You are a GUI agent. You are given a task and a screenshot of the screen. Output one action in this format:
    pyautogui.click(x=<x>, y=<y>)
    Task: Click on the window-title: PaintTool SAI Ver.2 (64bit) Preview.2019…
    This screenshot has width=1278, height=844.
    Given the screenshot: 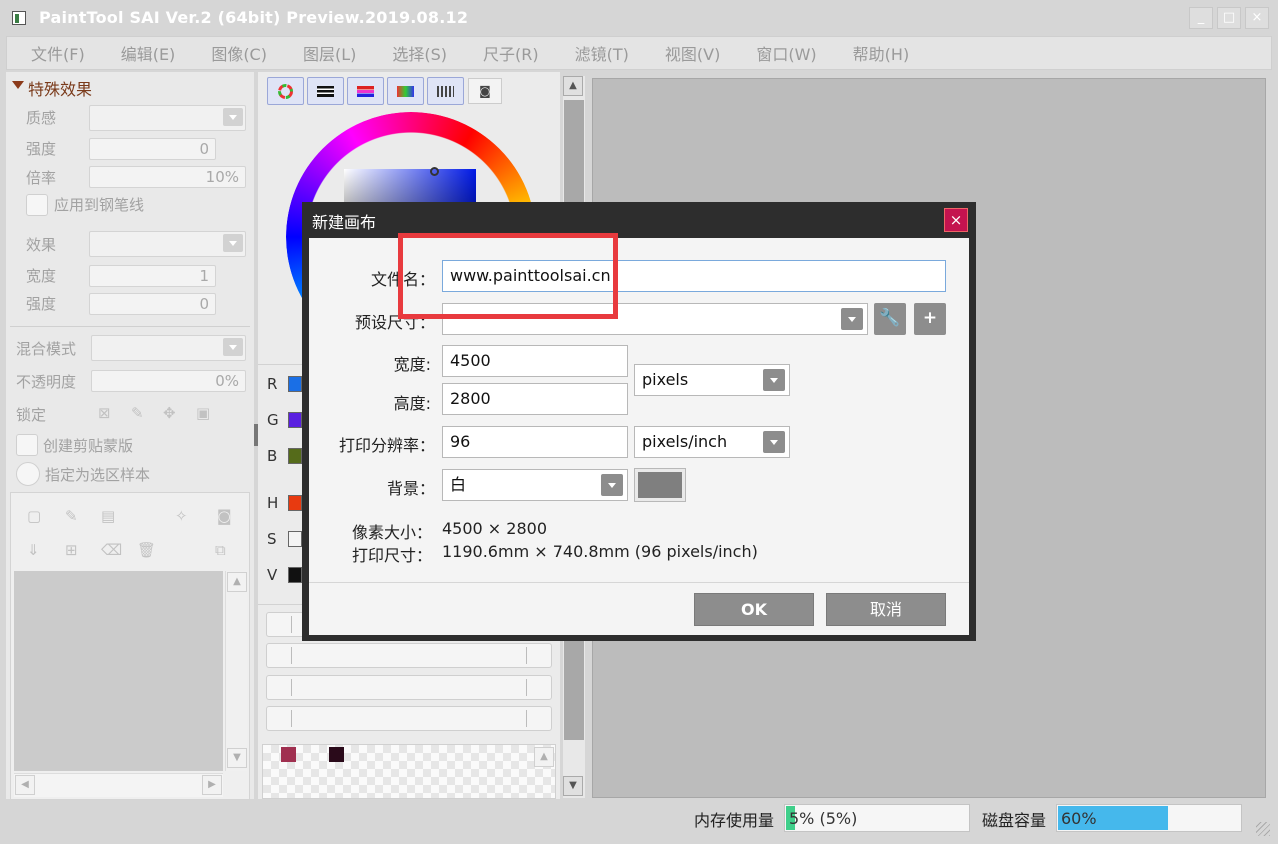 What is the action you would take?
    pyautogui.click(x=254, y=17)
    